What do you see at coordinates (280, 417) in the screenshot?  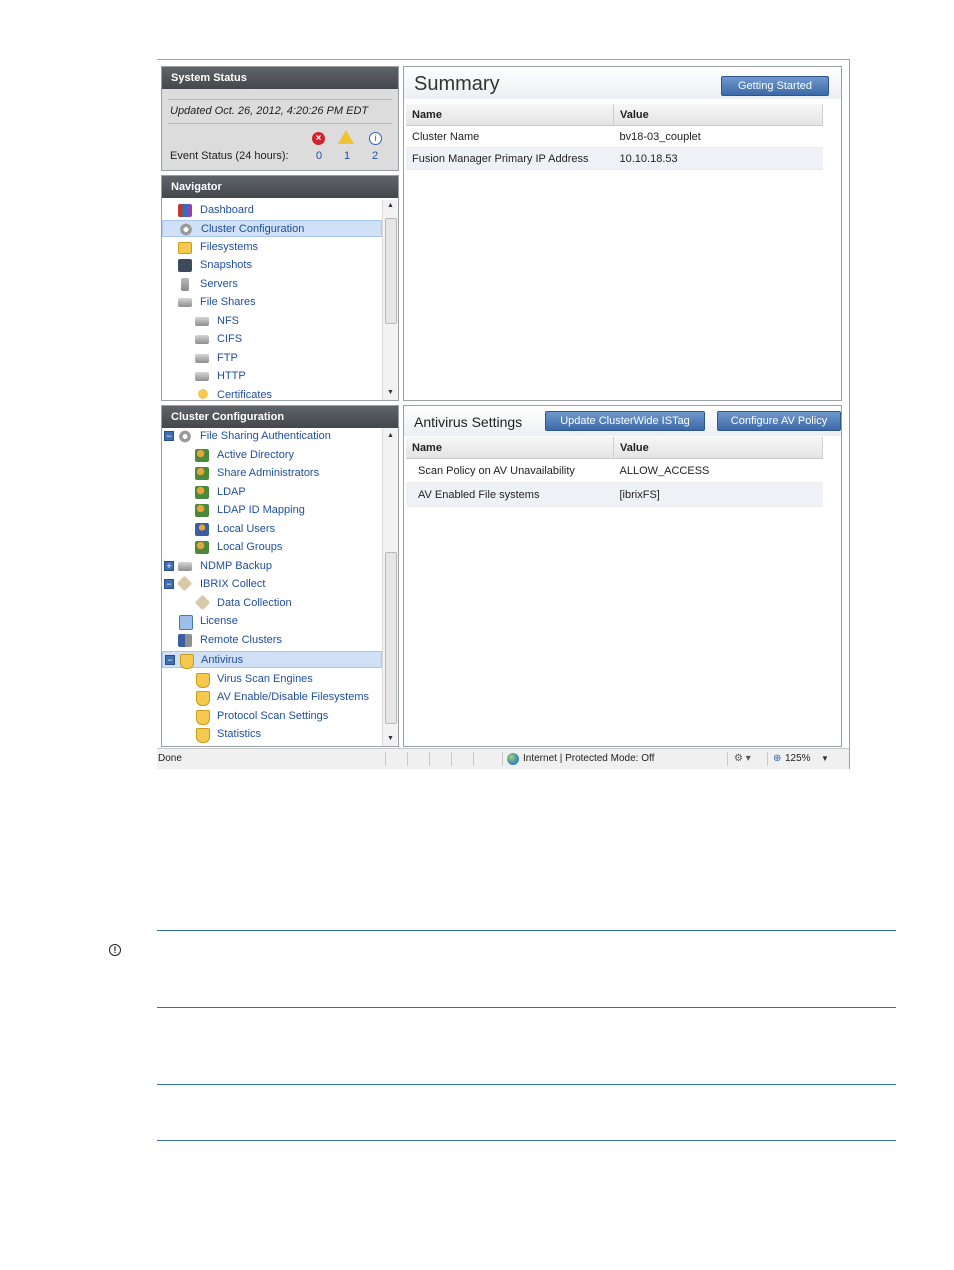 I see `cluster-configuration-title: Cluster Configuration` at bounding box center [280, 417].